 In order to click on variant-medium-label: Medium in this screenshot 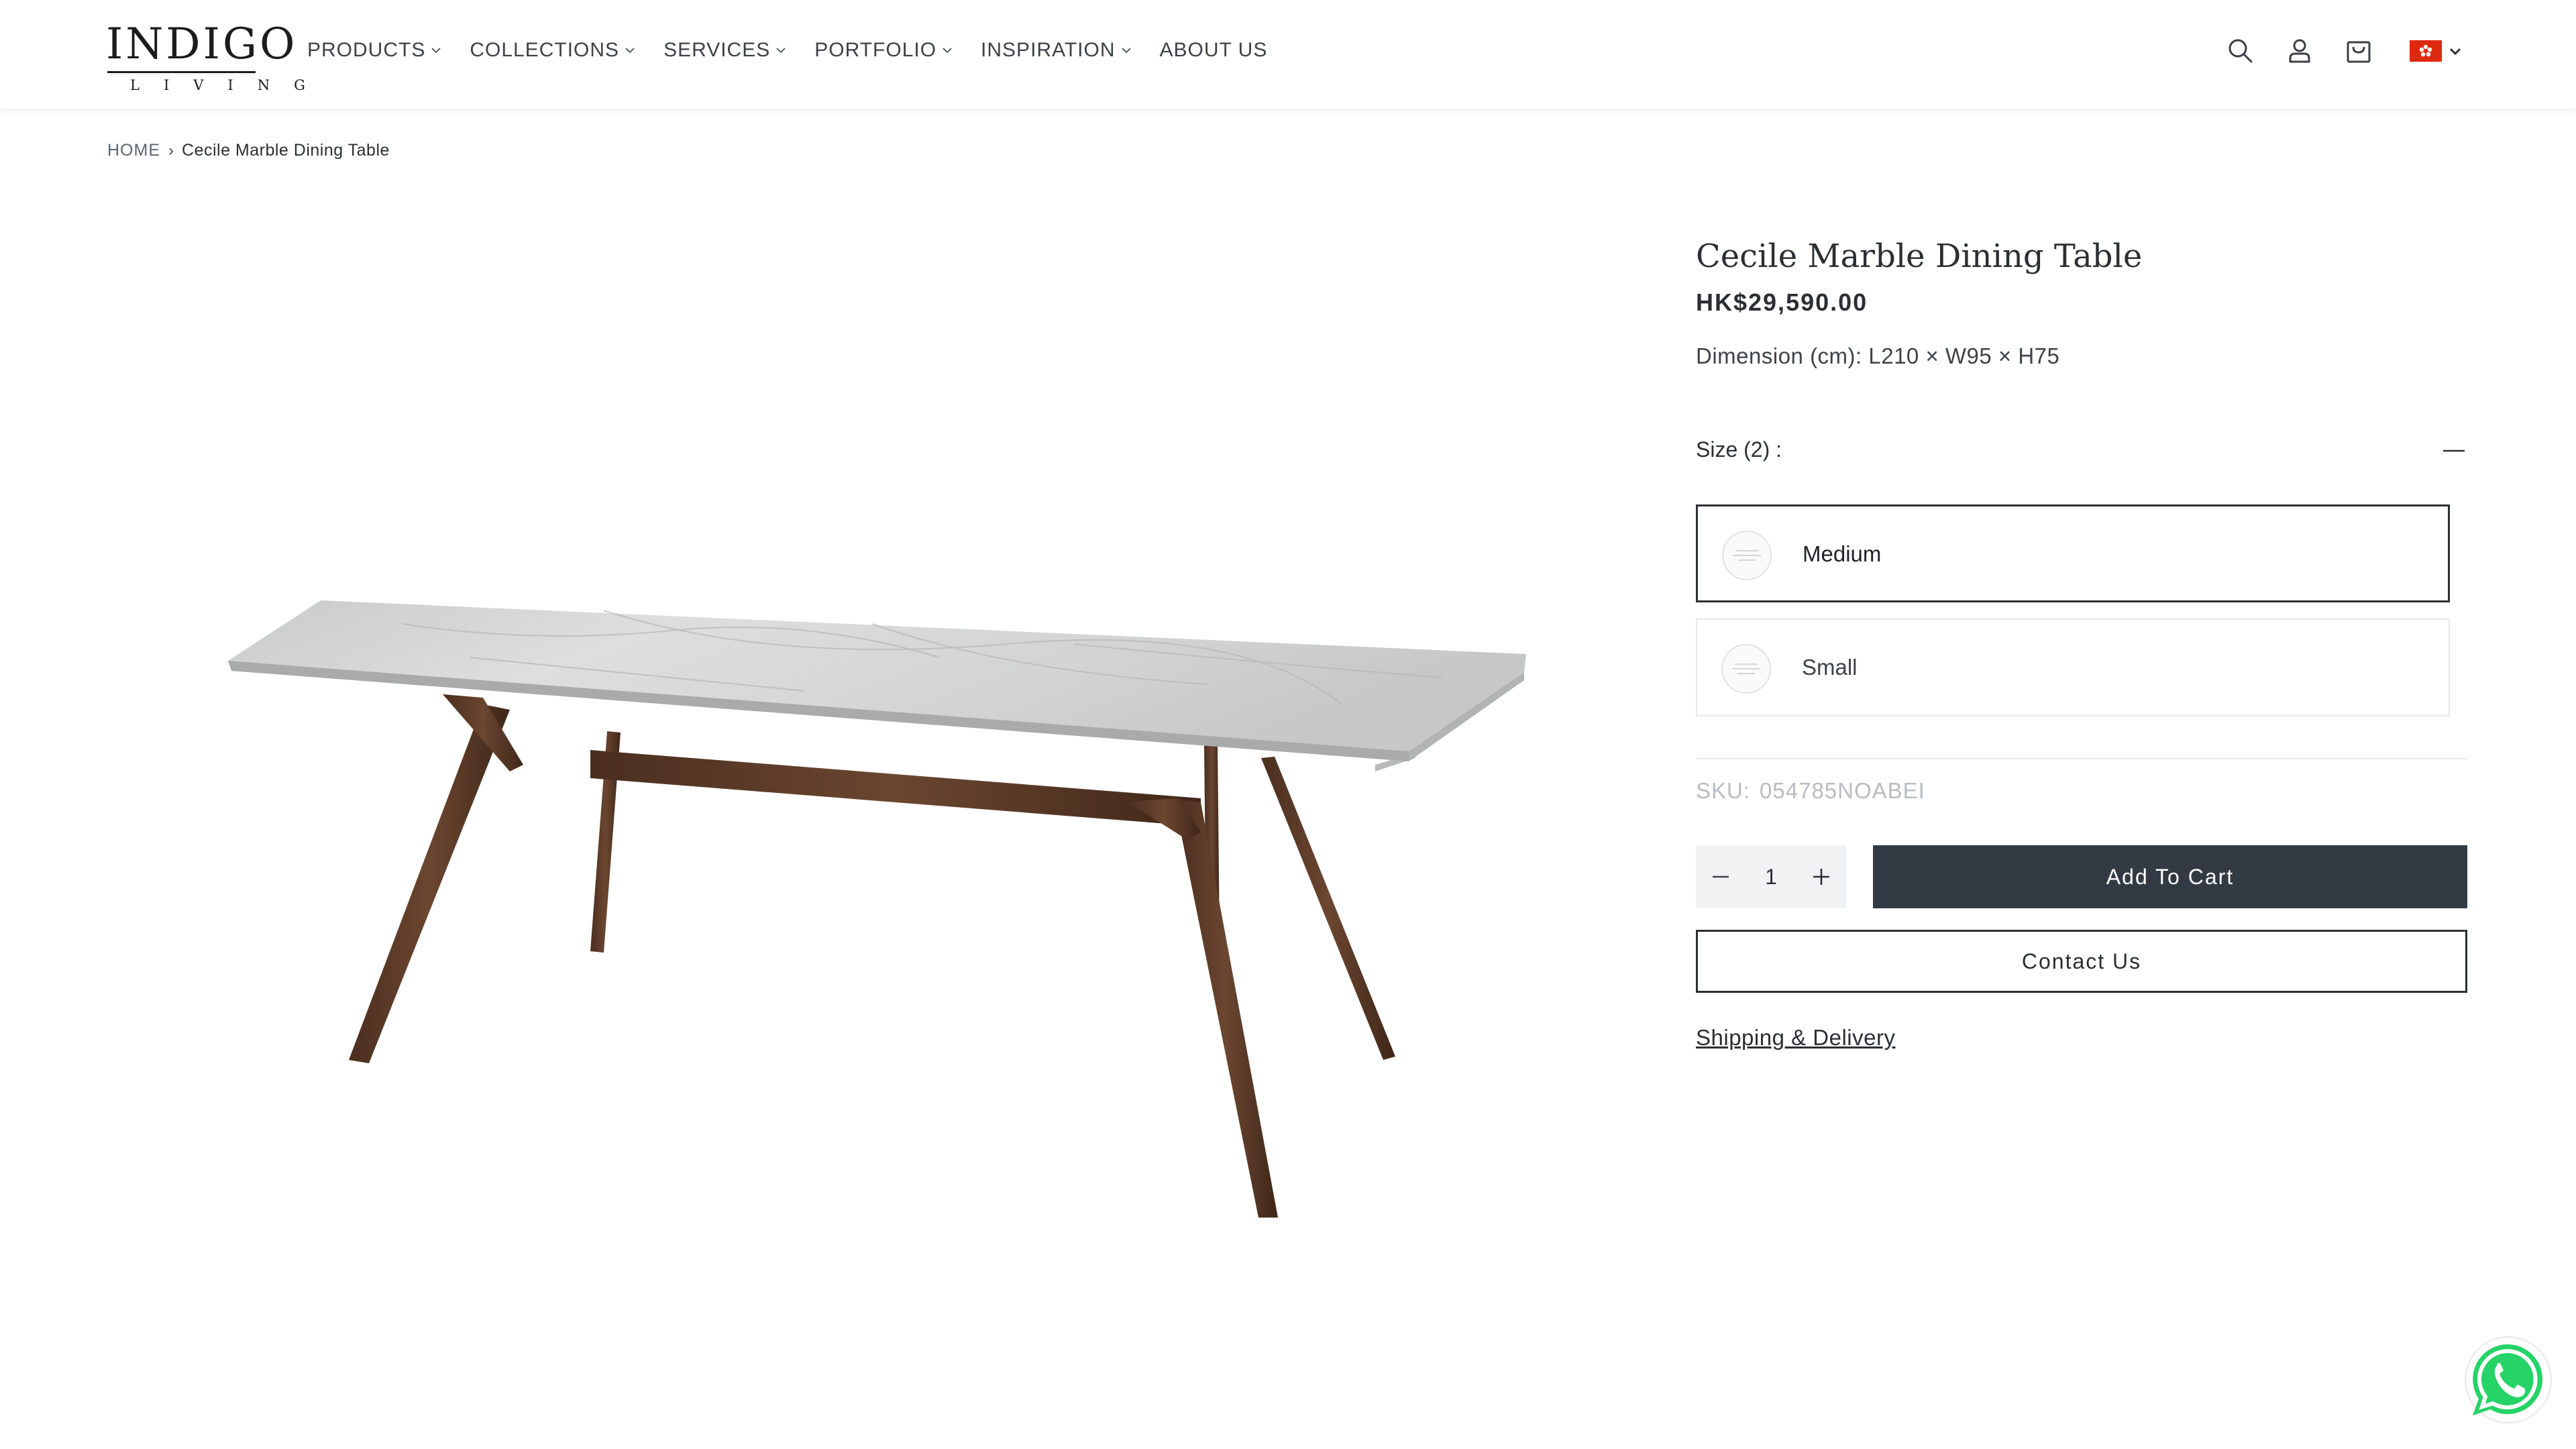, I will do `click(1842, 553)`.